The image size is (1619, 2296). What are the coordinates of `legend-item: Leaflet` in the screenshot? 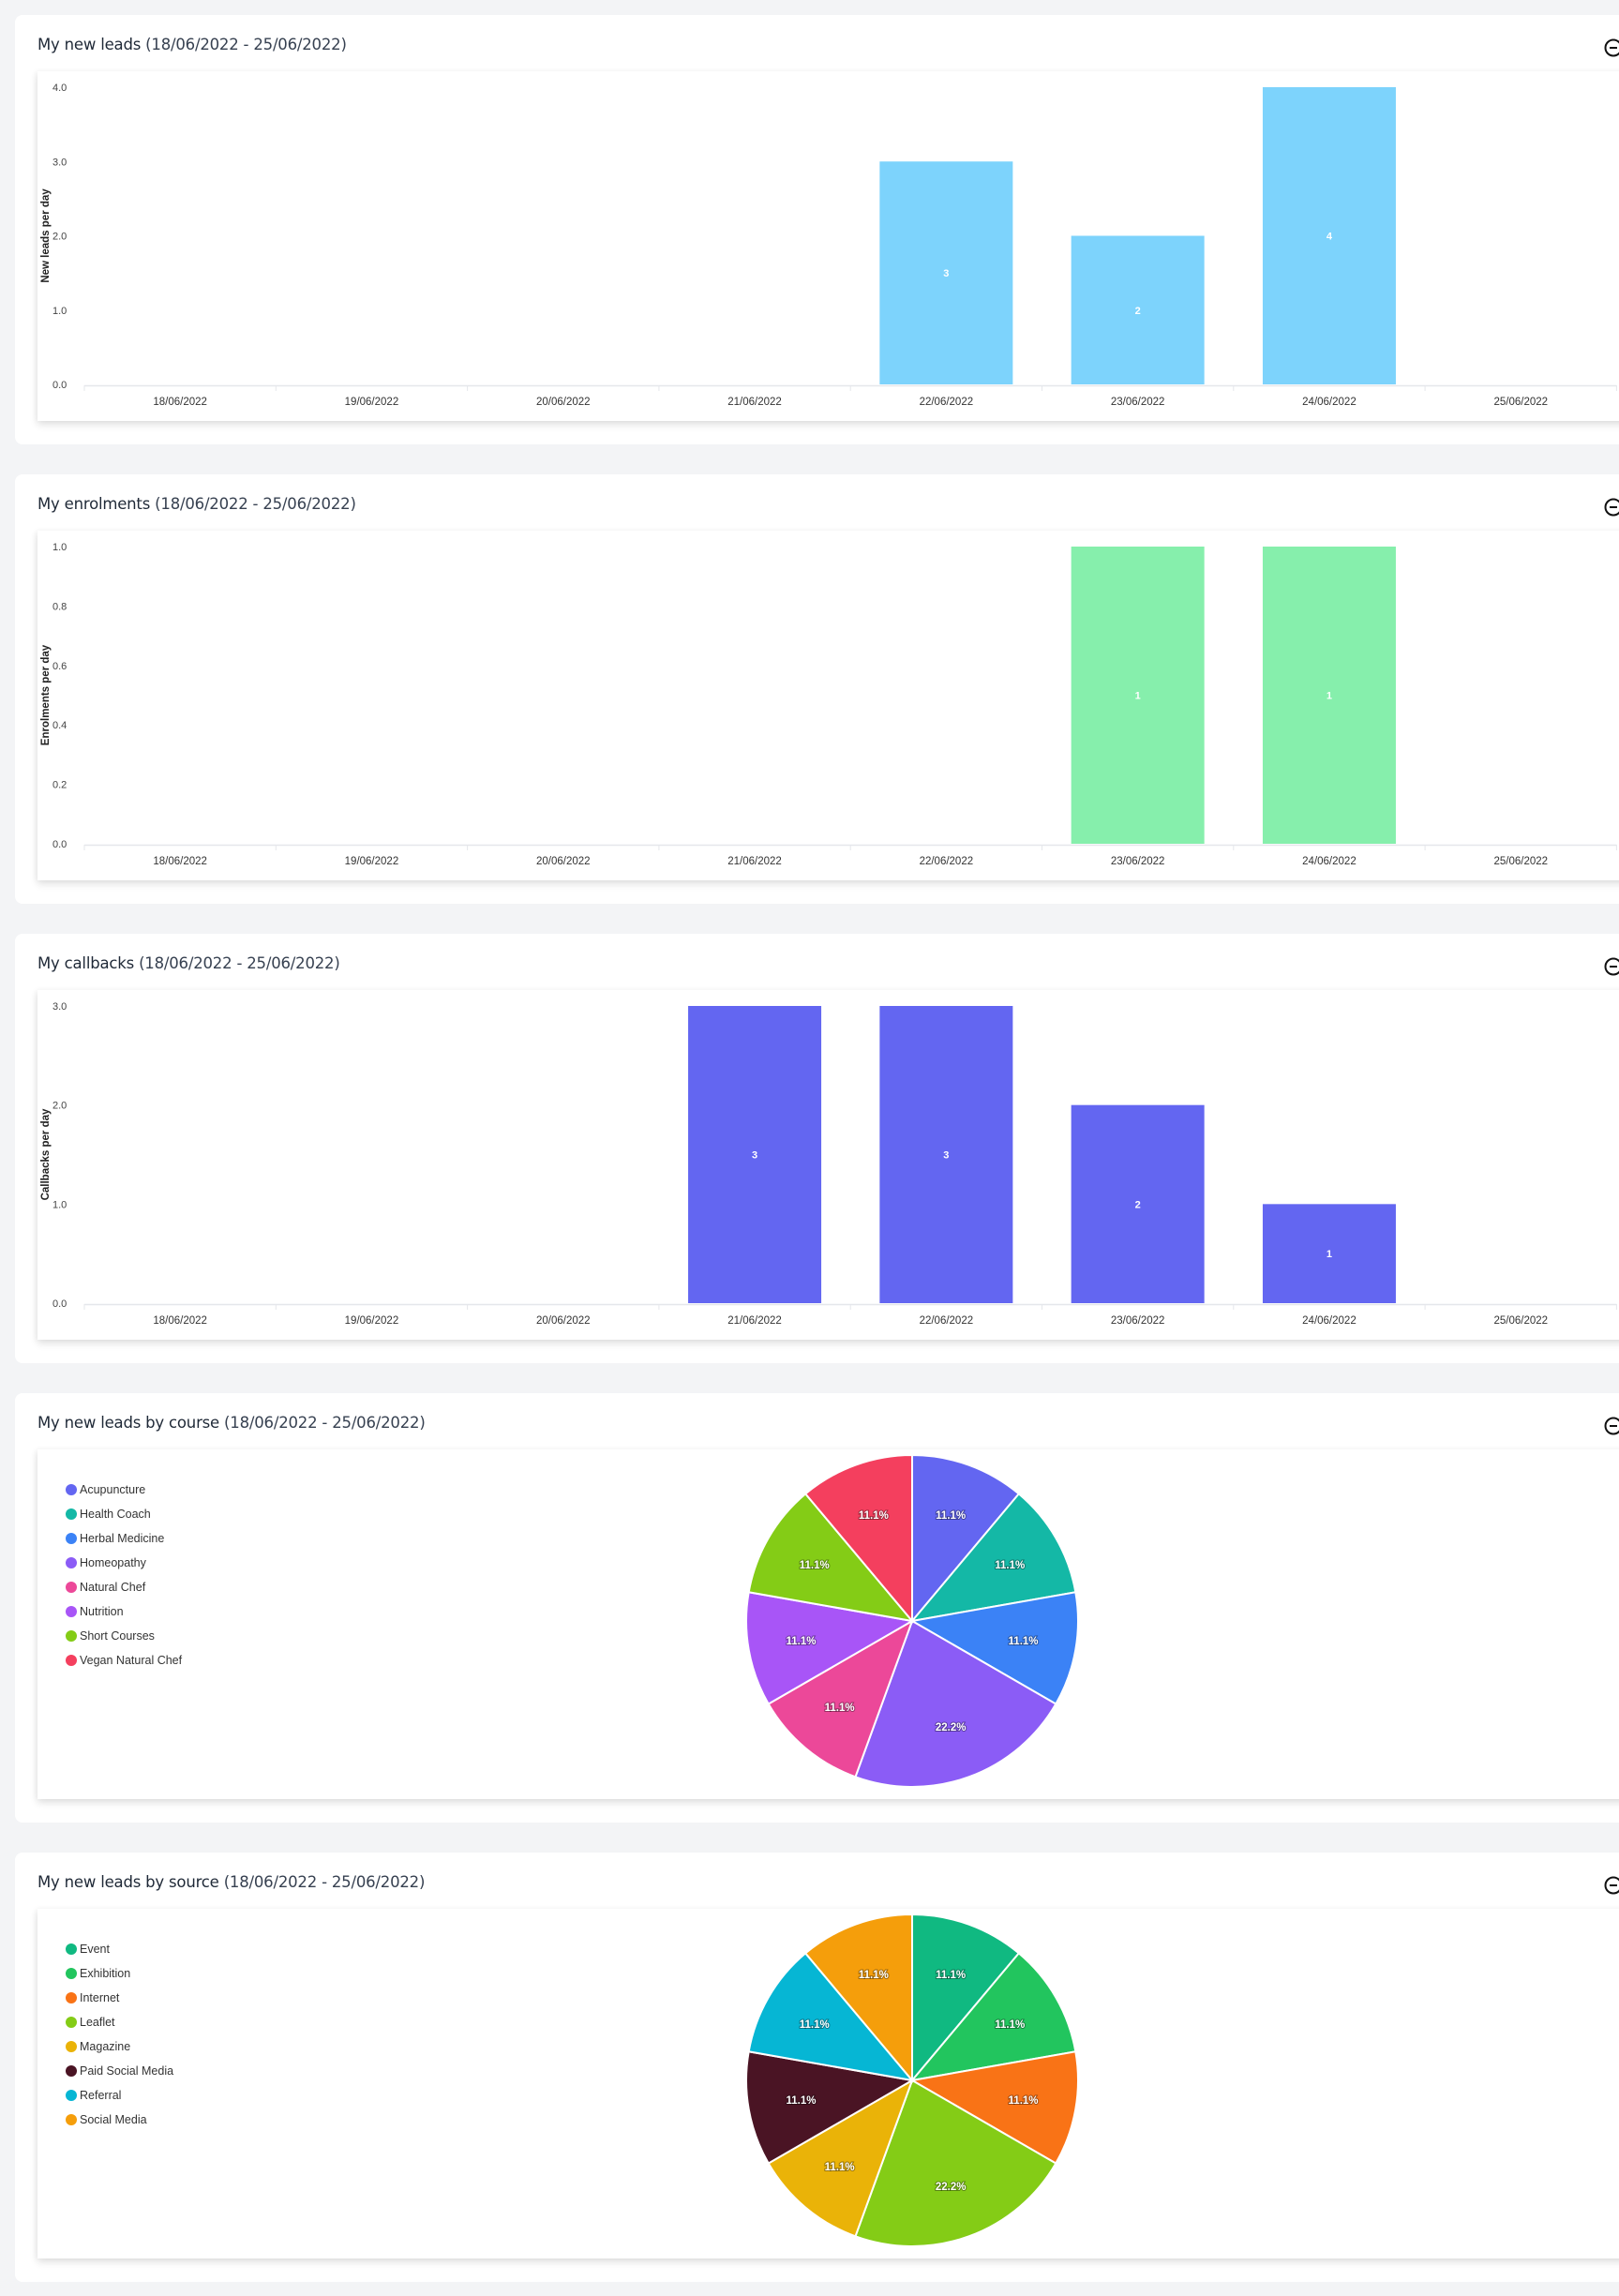 It's located at (119, 2022).